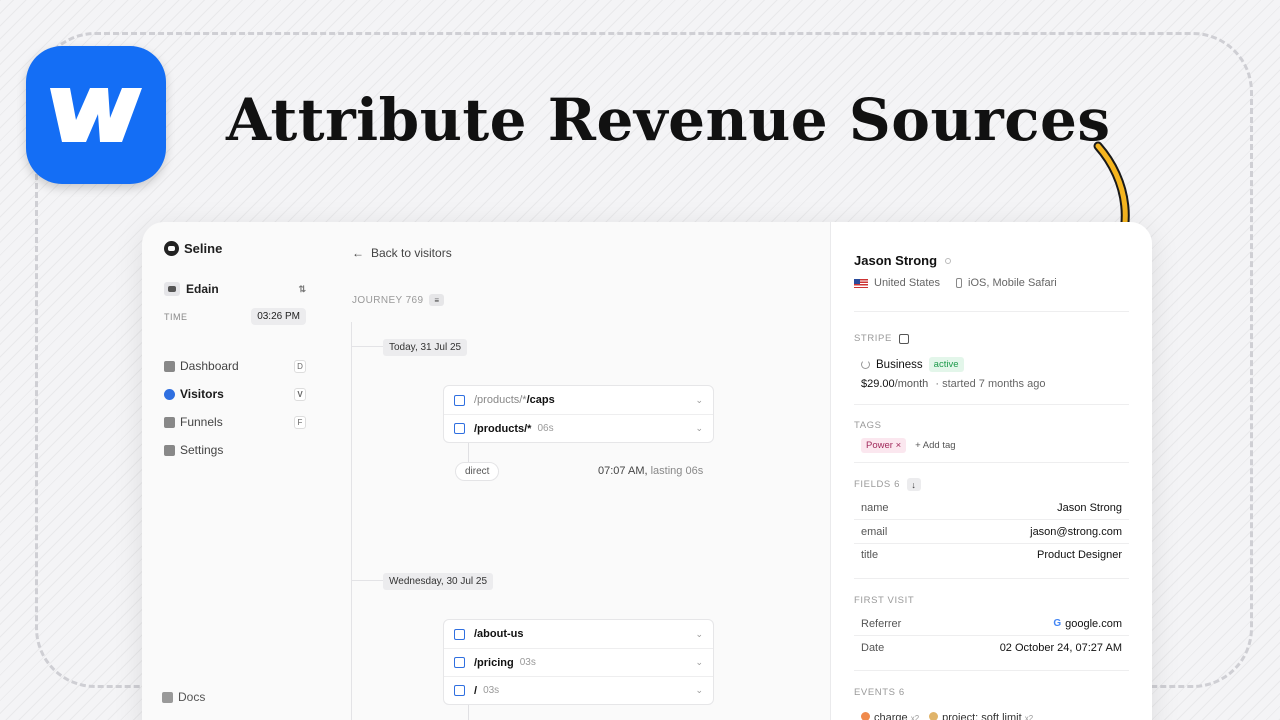  What do you see at coordinates (939, 445) in the screenshot?
I see `add-tag-label: Add tag` at bounding box center [939, 445].